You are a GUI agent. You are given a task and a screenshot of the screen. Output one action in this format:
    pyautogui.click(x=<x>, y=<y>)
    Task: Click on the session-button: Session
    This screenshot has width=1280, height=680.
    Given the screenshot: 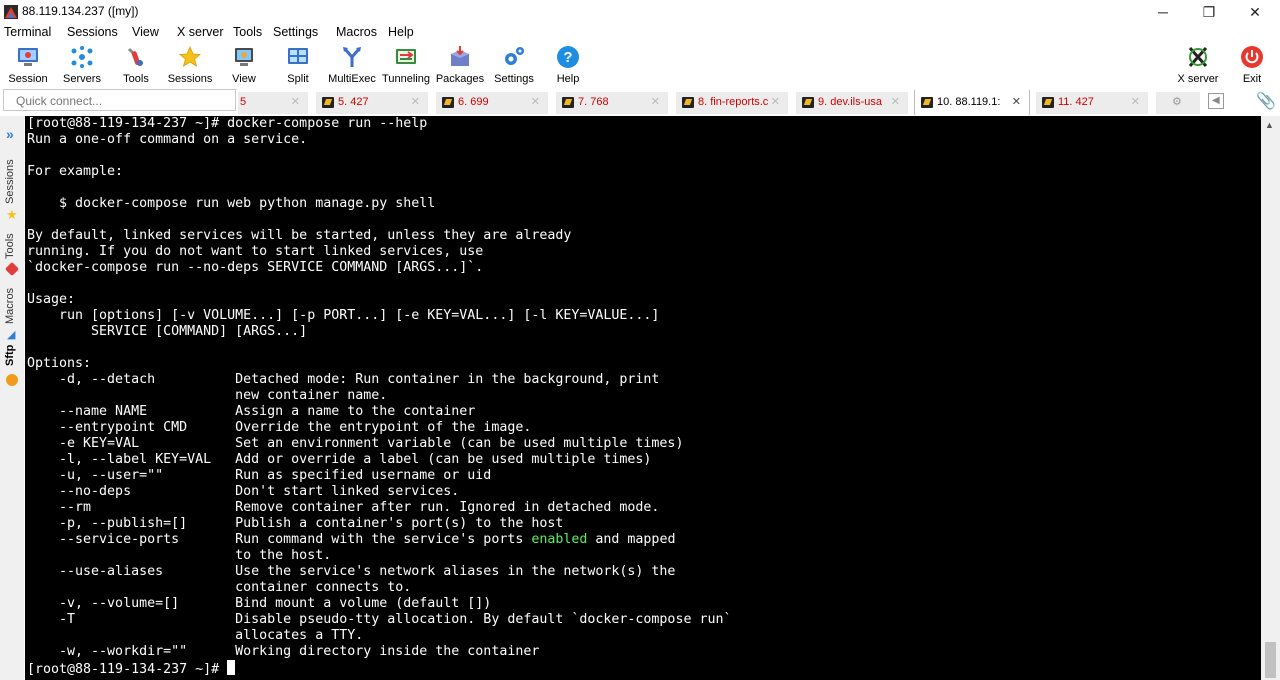 What is the action you would take?
    pyautogui.click(x=28, y=65)
    